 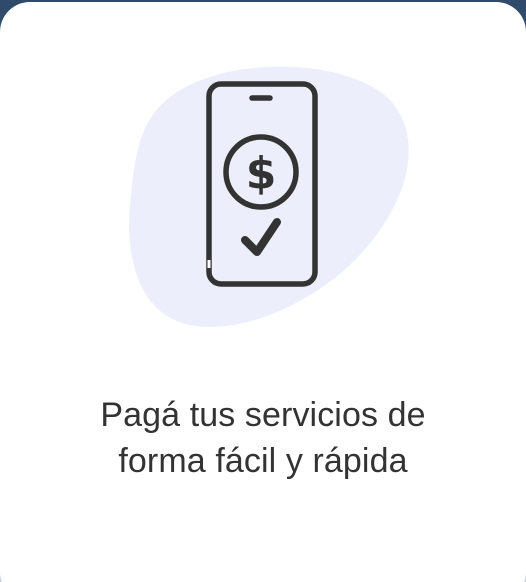 I want to click on dollar-icon: $, so click(x=261, y=173).